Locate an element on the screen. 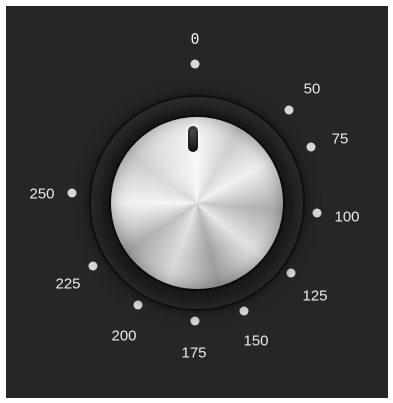 This screenshot has width=393, height=403. scale-label-200: 200 is located at coordinates (124, 336).